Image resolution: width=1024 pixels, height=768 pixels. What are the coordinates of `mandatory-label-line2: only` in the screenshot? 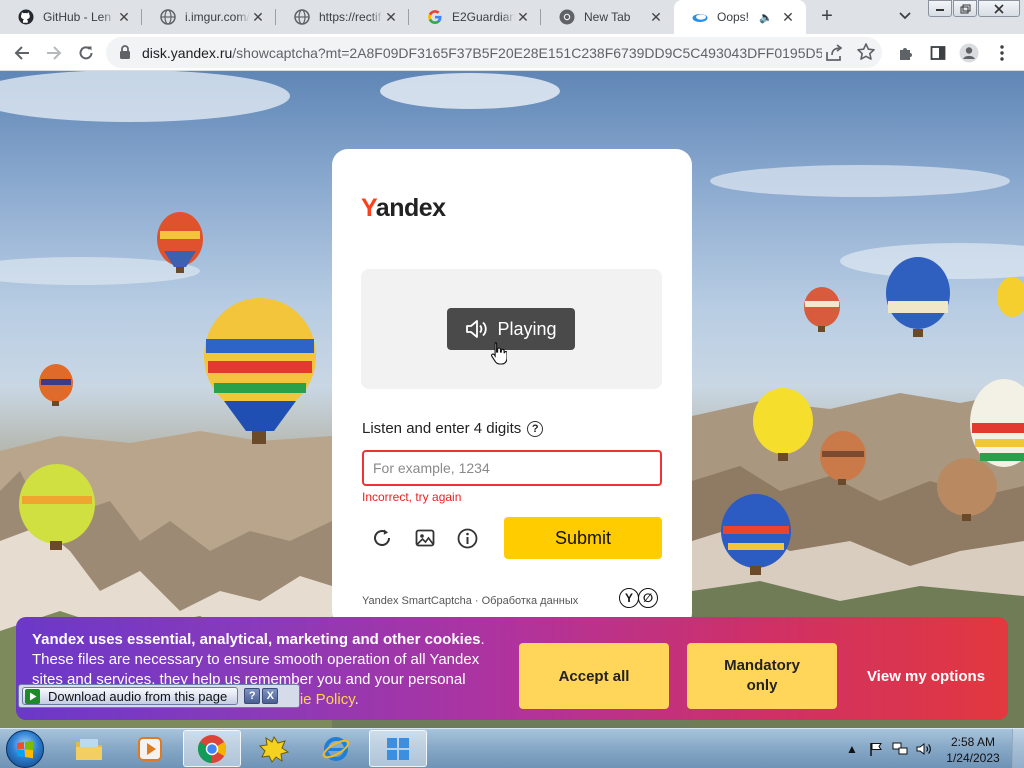 It's located at (762, 685).